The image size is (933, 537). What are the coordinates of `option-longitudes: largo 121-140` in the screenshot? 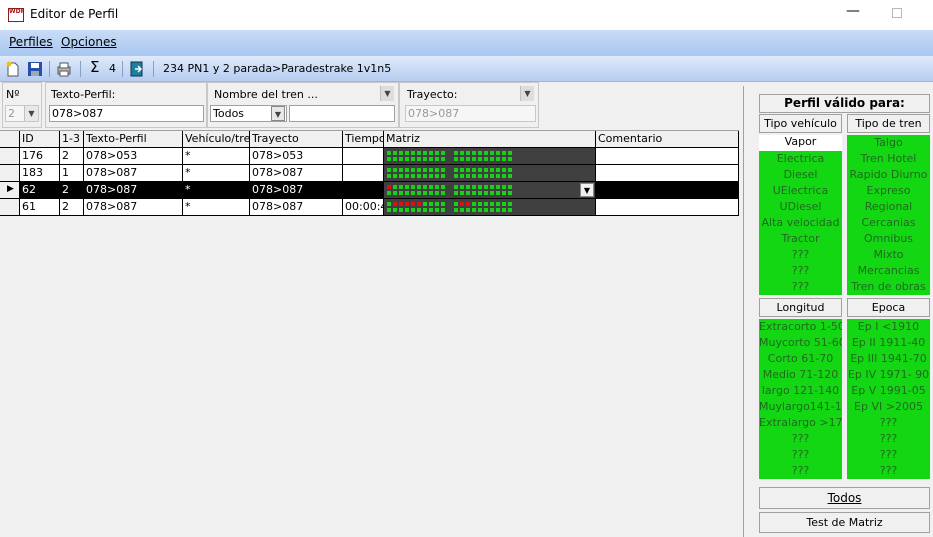 It's located at (800, 391).